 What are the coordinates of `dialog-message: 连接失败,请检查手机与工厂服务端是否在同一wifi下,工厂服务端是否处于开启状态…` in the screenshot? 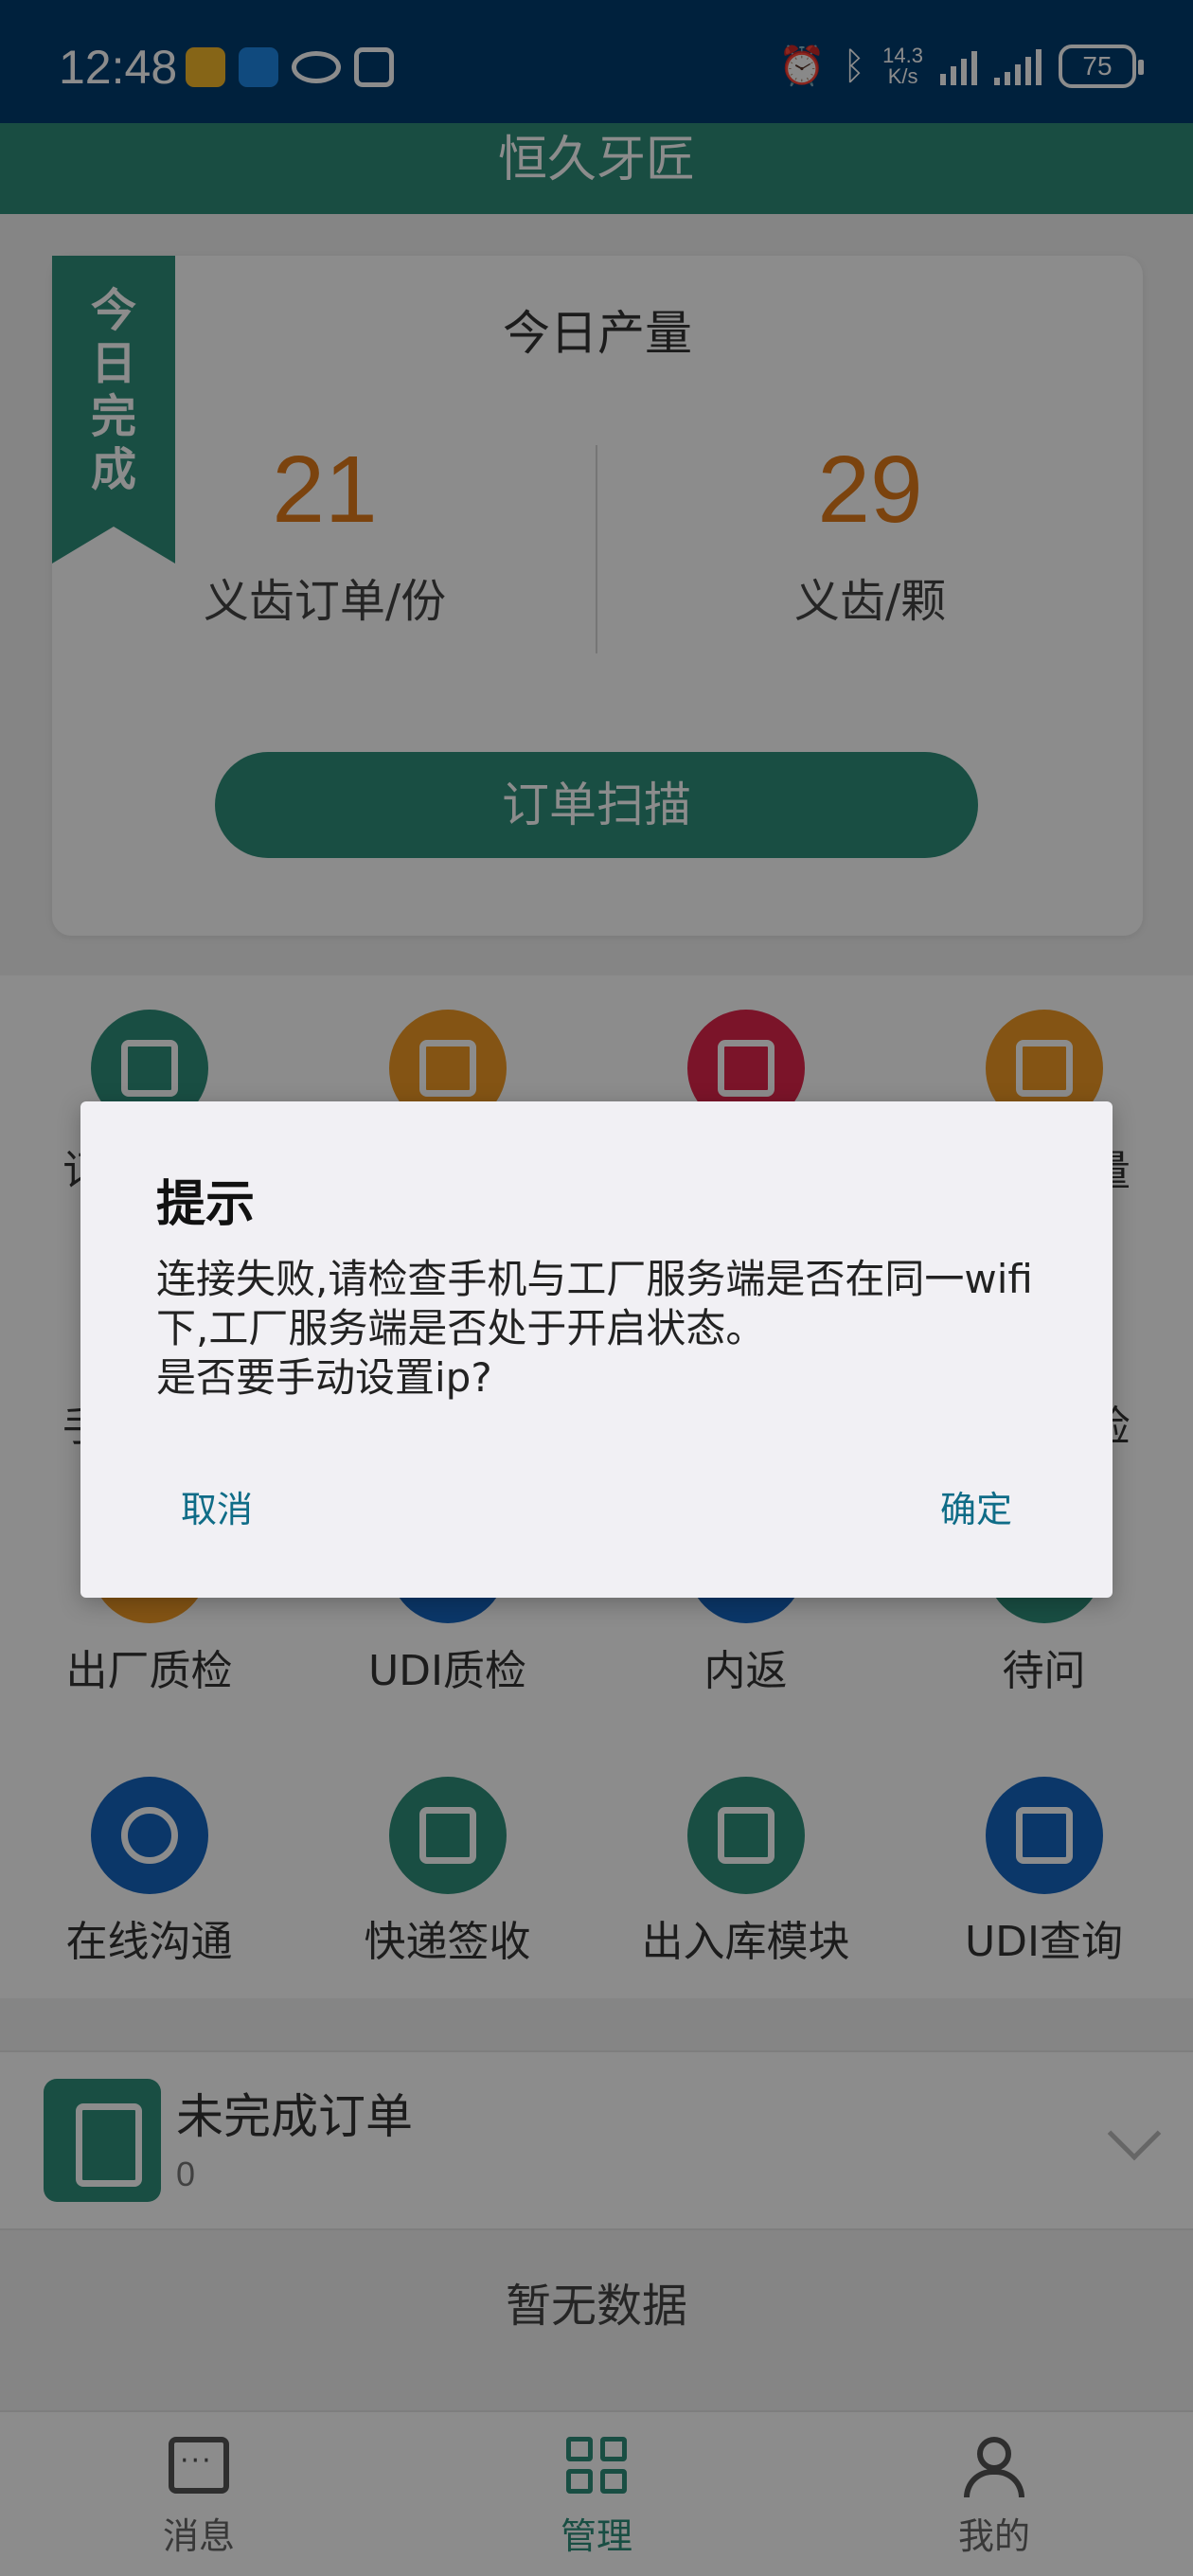 It's located at (594, 1328).